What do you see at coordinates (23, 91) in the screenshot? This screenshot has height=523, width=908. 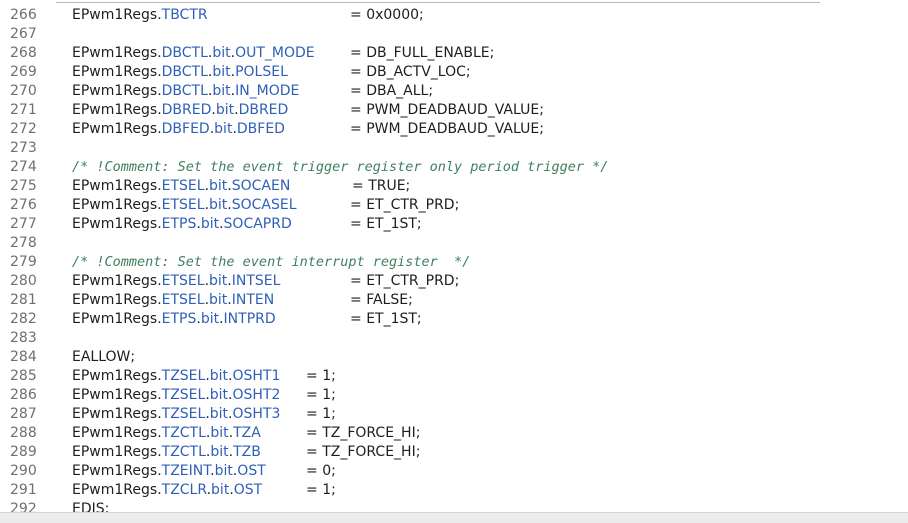 I see `line-number: 270` at bounding box center [23, 91].